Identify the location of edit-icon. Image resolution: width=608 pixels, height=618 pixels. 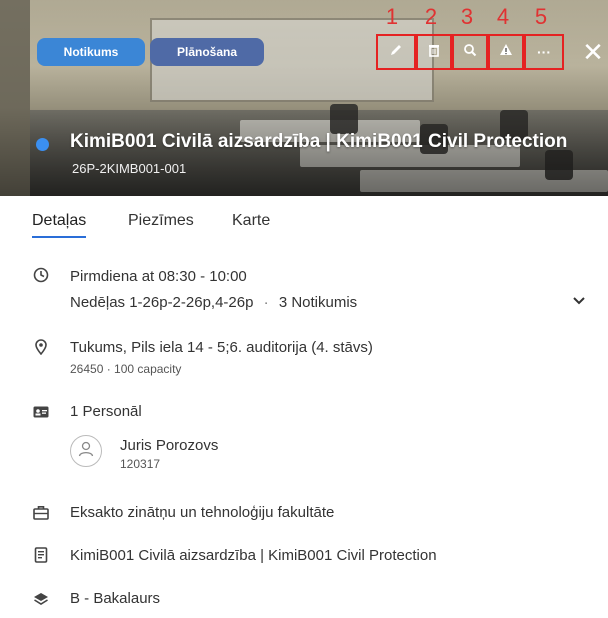
(396, 52).